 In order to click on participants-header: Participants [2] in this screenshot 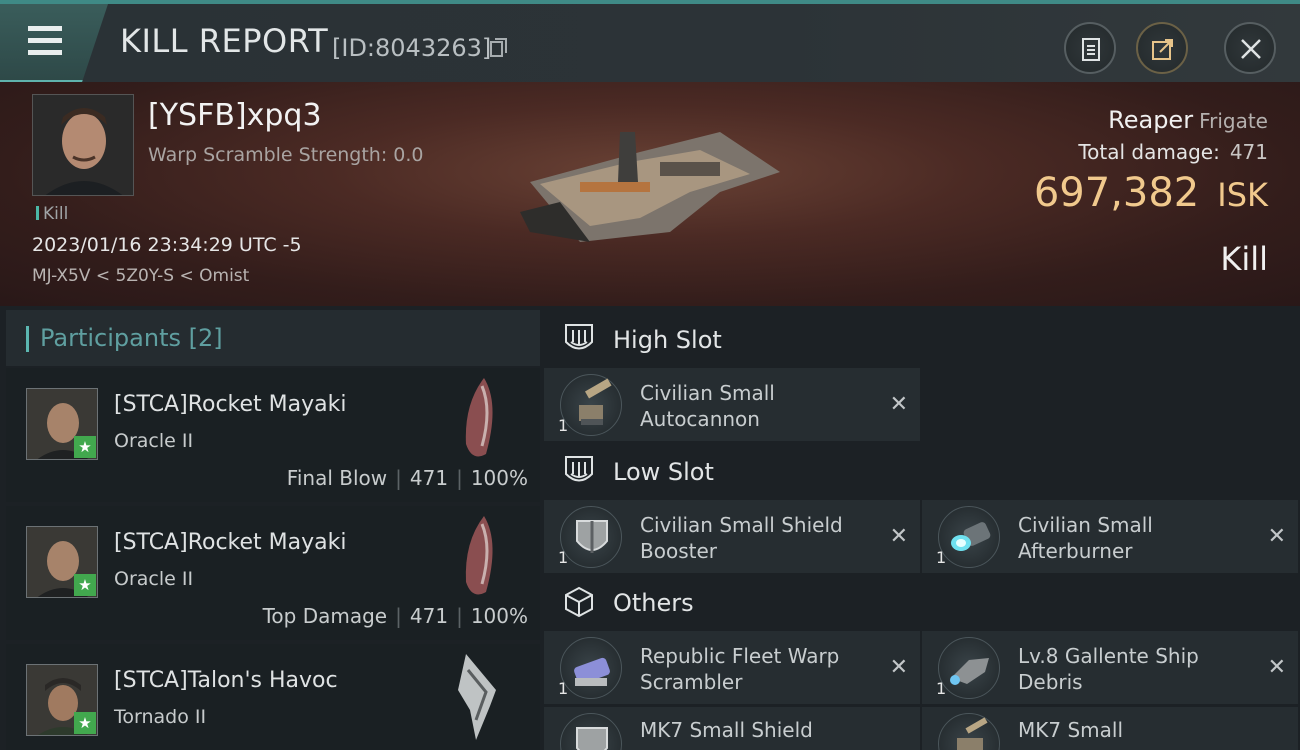, I will do `click(273, 338)`.